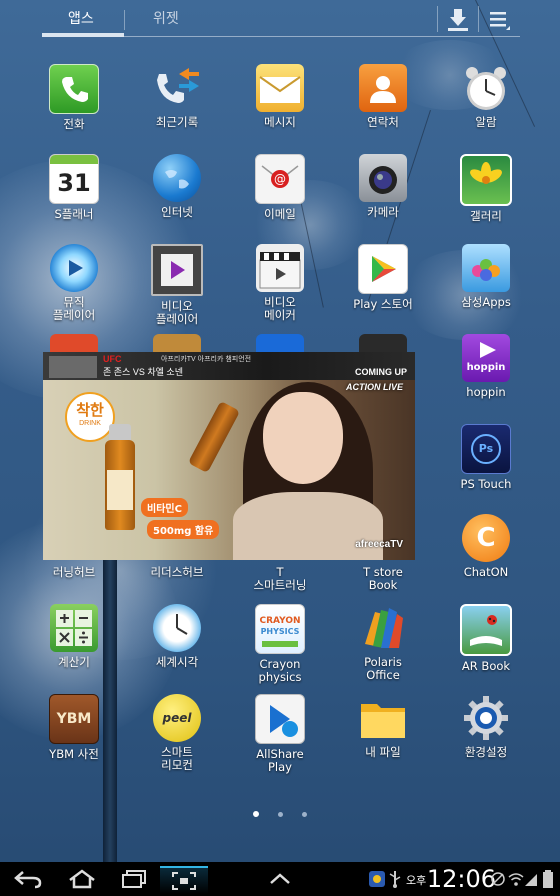  I want to click on app-label: YBM 사전, so click(74, 754).